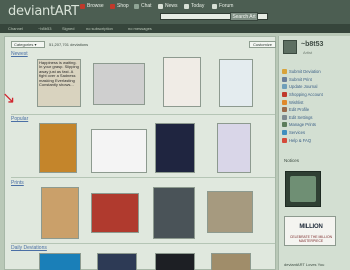 Image resolution: width=350 pixels, height=270 pixels. I want to click on profile-icon, so click(284, 110).